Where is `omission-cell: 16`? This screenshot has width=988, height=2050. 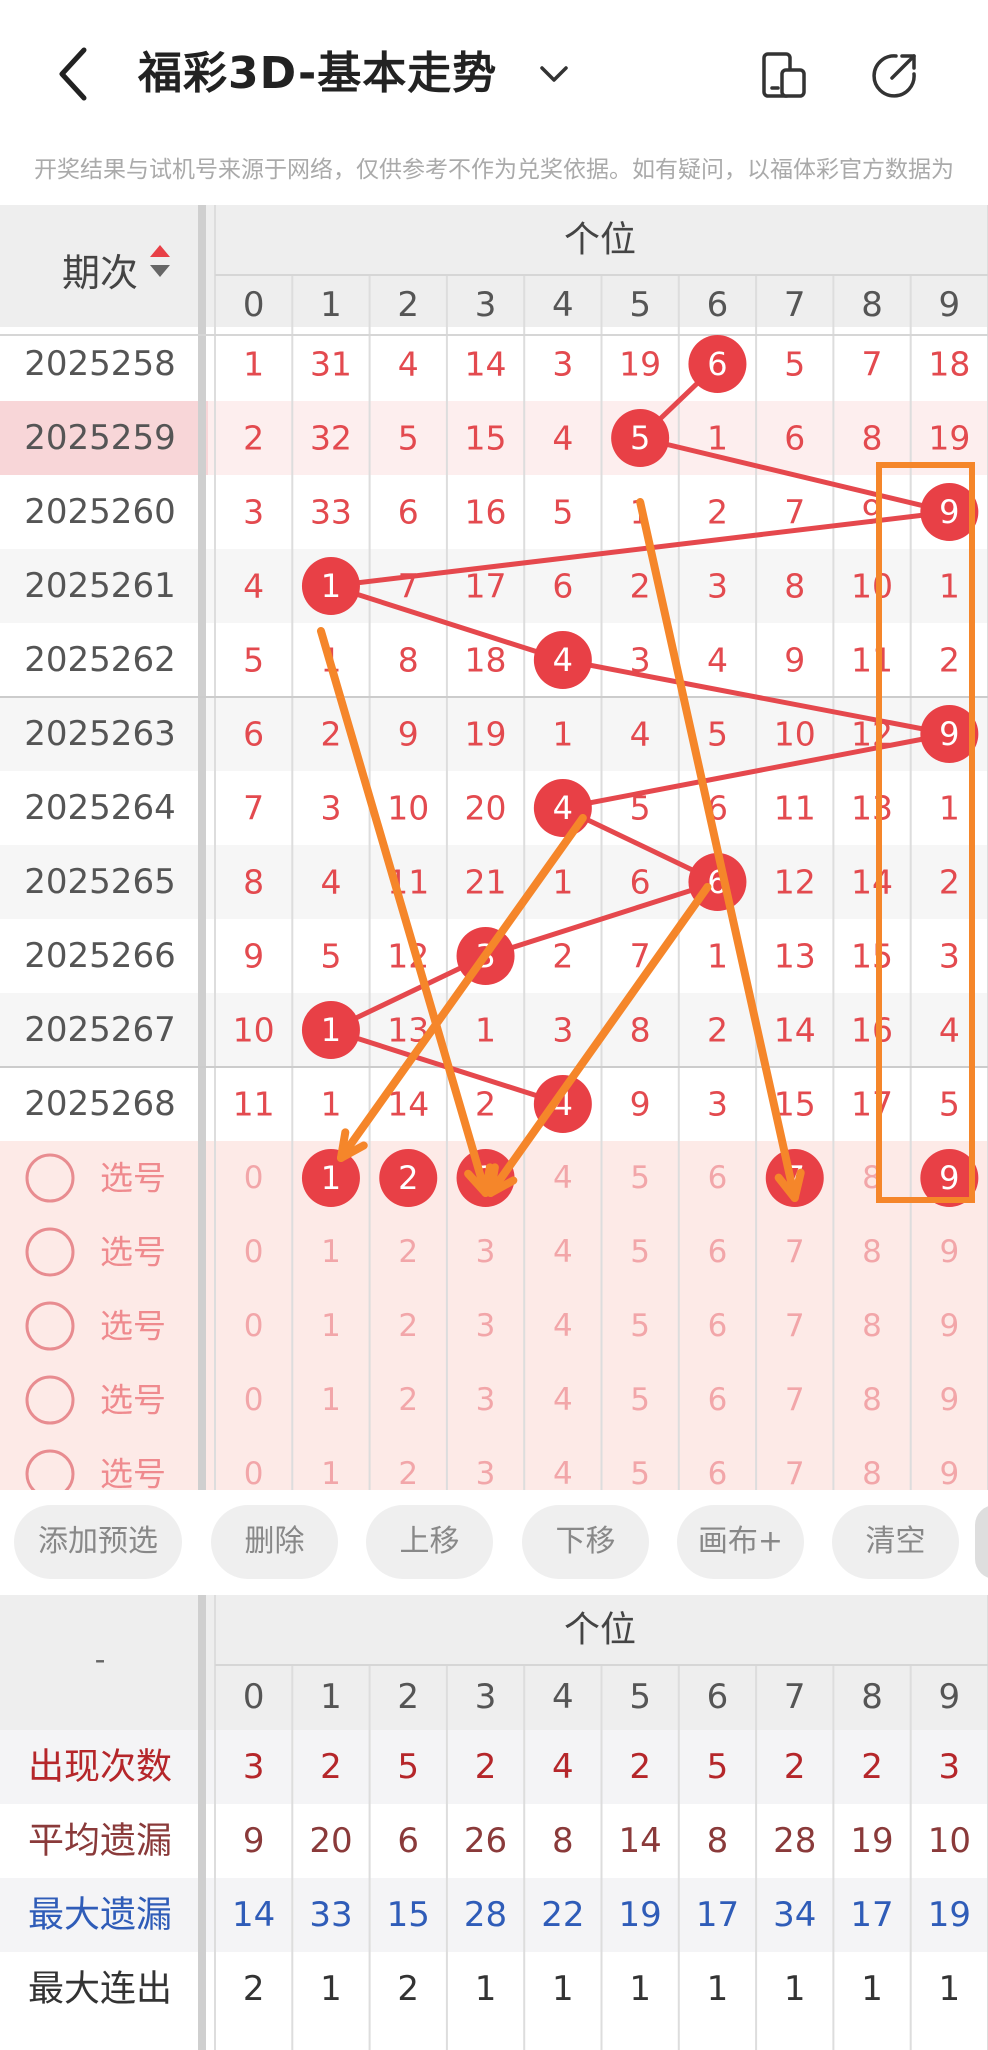
omission-cell: 16 is located at coordinates (872, 1030).